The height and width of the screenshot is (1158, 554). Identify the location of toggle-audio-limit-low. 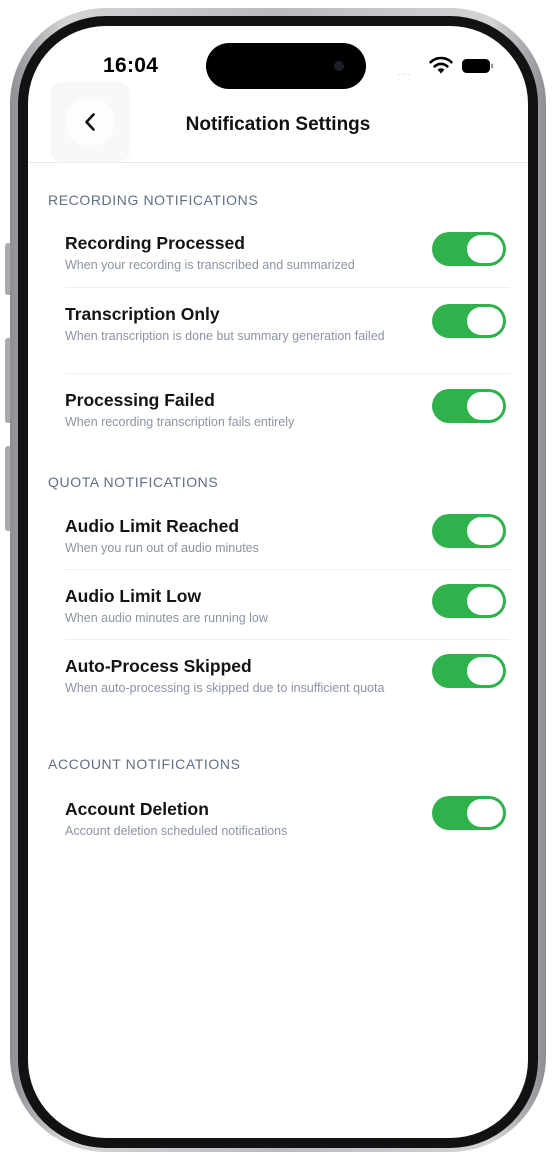
(469, 601).